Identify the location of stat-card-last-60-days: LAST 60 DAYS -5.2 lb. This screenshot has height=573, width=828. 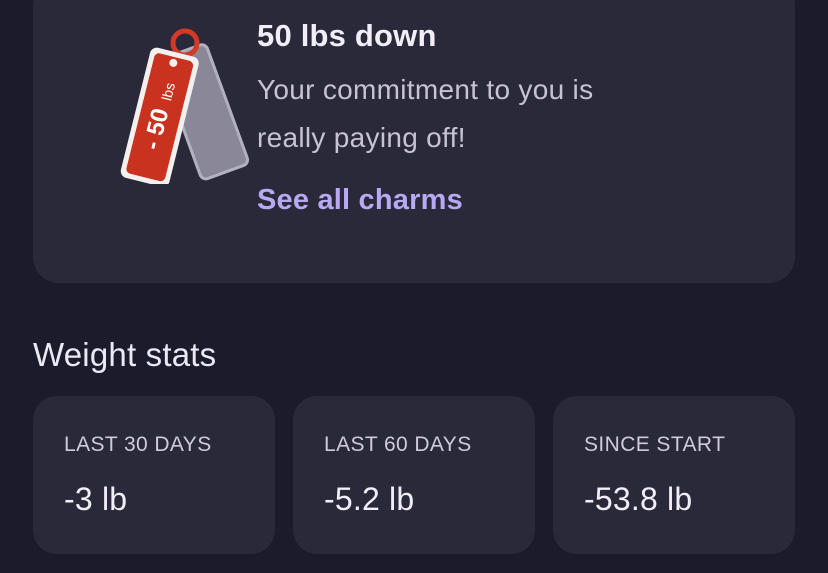
(414, 475).